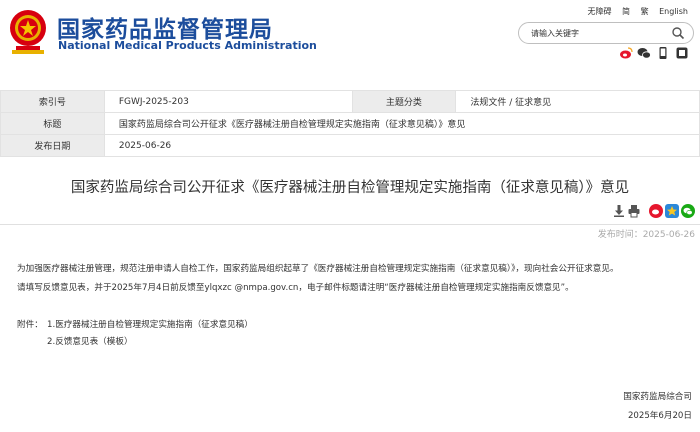 The height and width of the screenshot is (432, 700). I want to click on title-label: 标题, so click(52, 123).